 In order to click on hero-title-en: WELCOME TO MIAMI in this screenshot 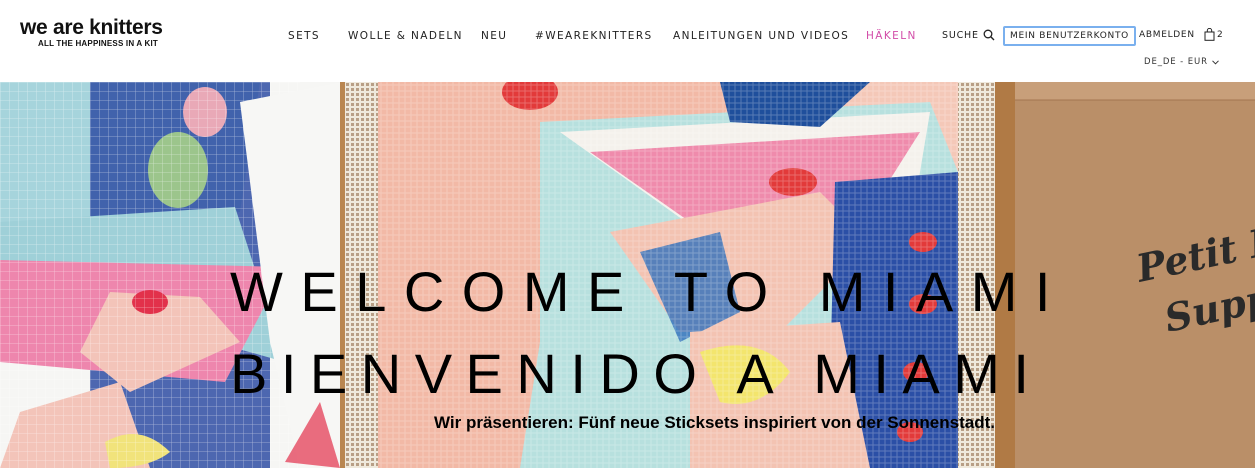, I will do `click(649, 291)`.